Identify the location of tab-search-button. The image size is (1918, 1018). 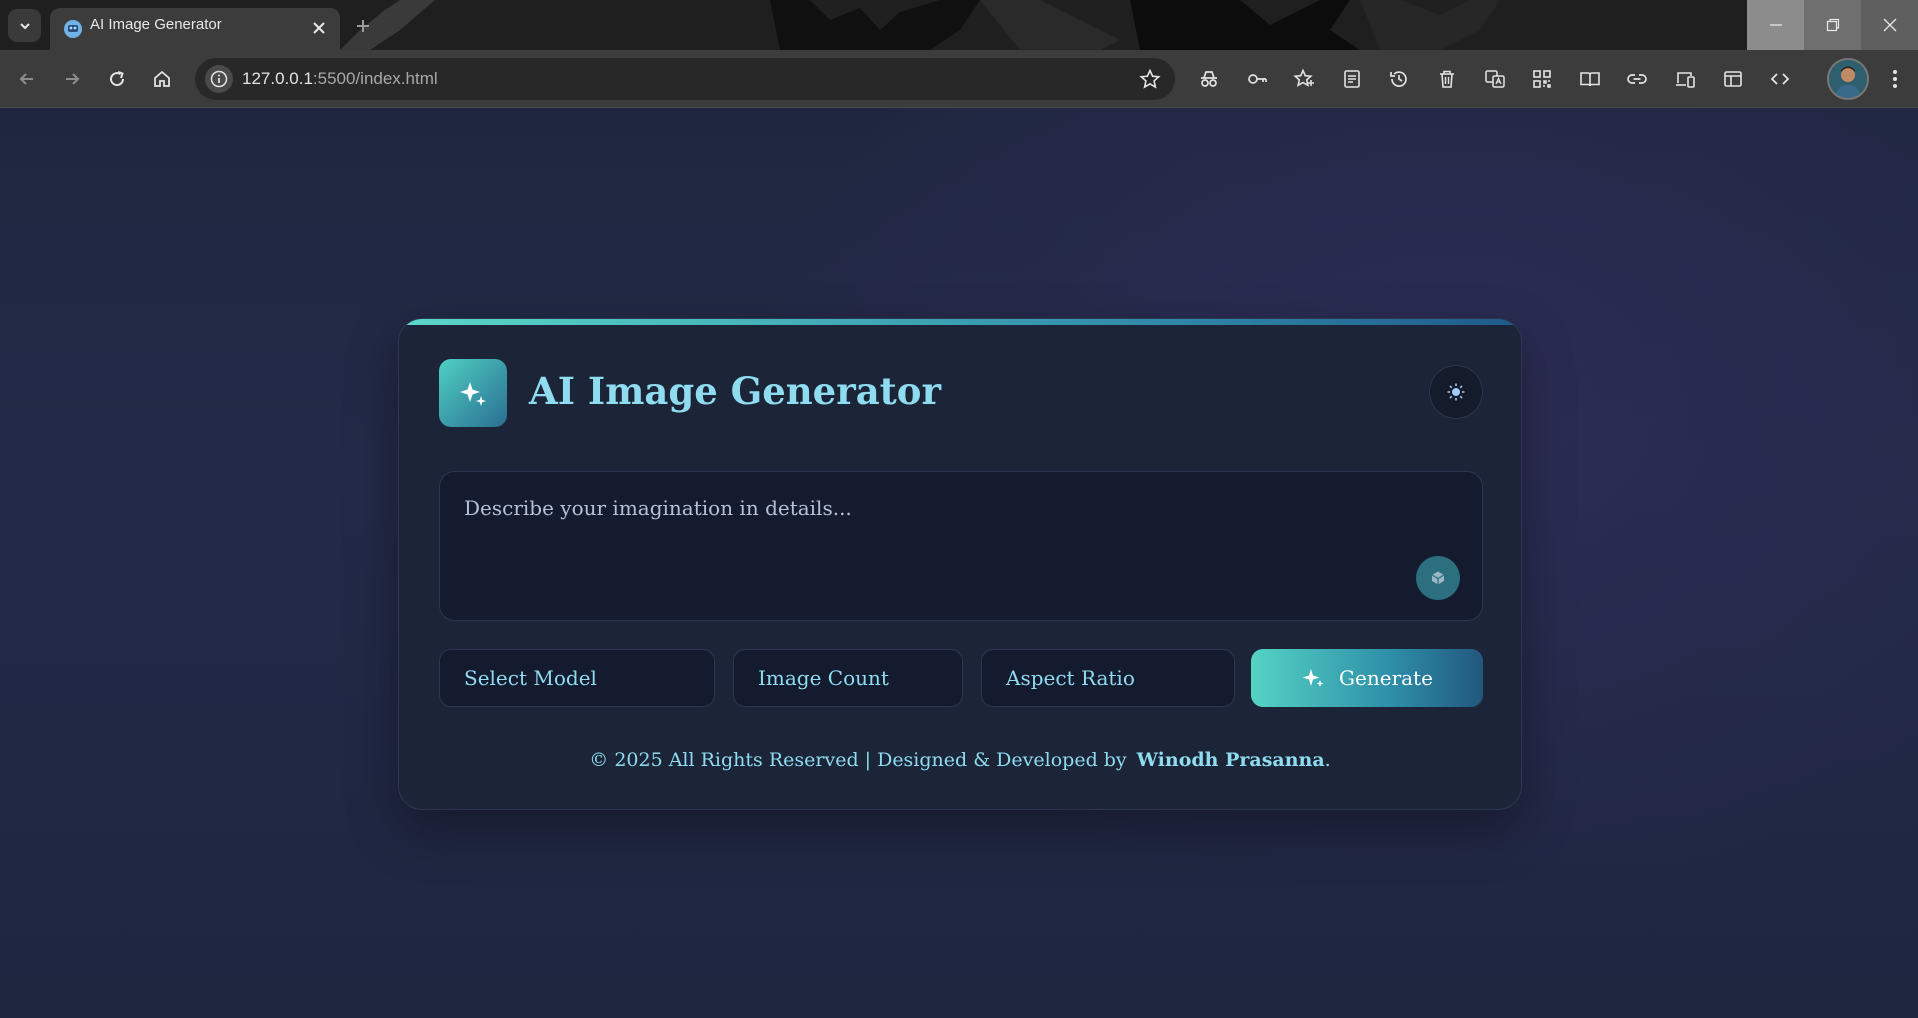
(24, 25).